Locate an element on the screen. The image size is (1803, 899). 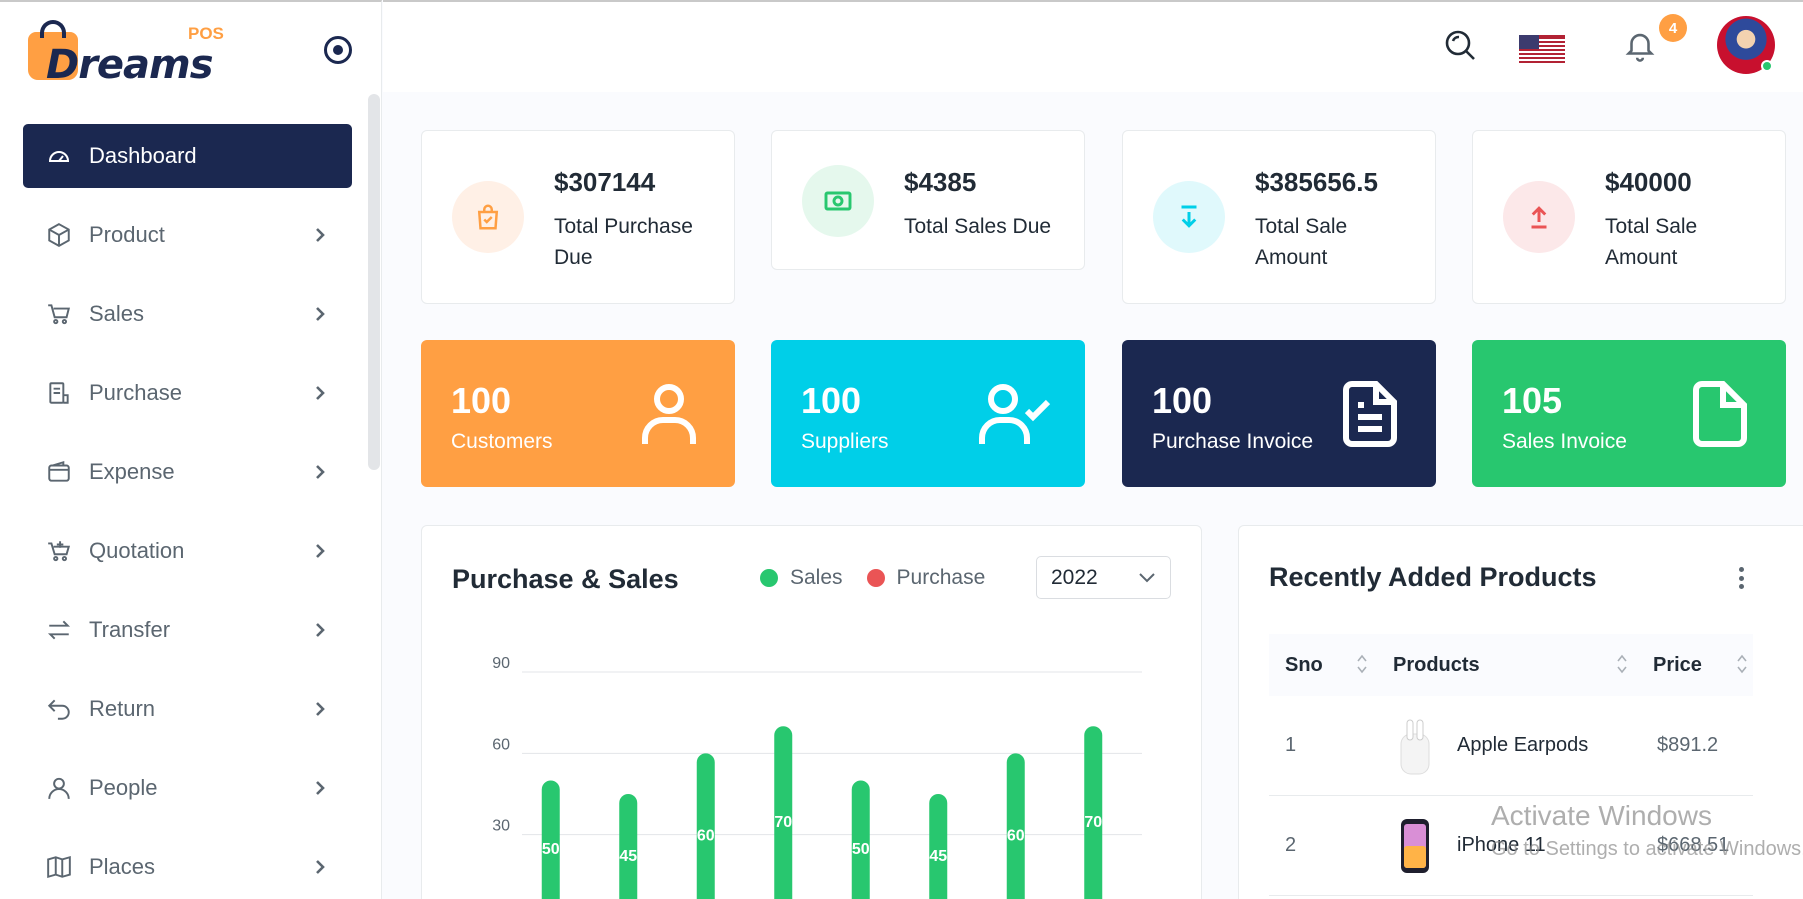
sidebar-item-product: Product is located at coordinates (187, 235).